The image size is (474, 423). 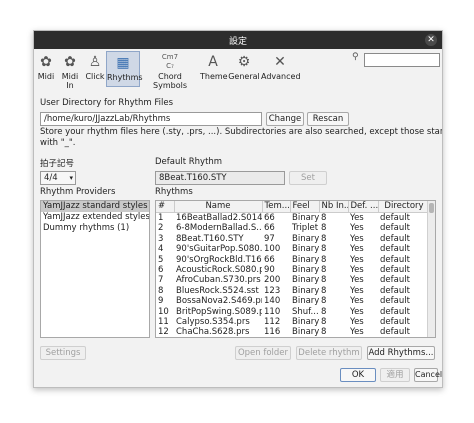 I want to click on tab-advanced: ✕ Advanced, so click(x=281, y=69).